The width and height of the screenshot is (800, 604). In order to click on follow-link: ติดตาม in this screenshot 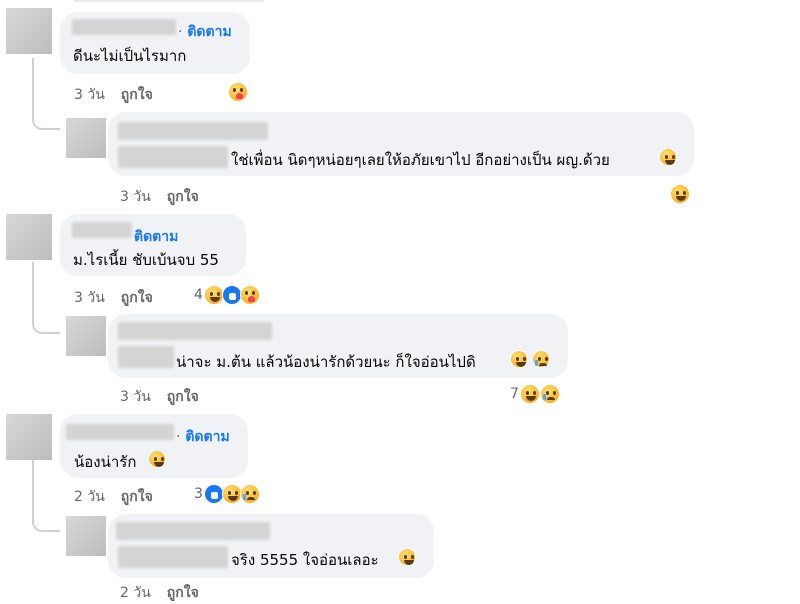, I will do `click(156, 237)`.